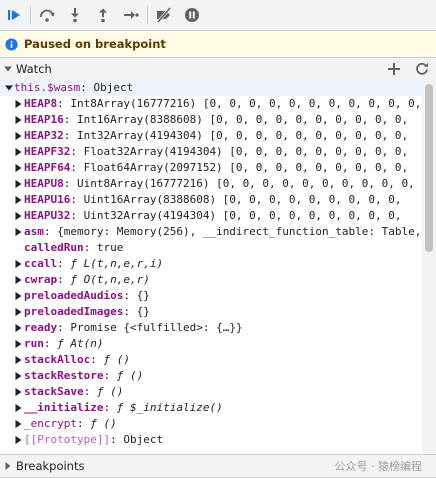 This screenshot has width=436, height=478. I want to click on scrollbar-thumb, so click(429, 168).